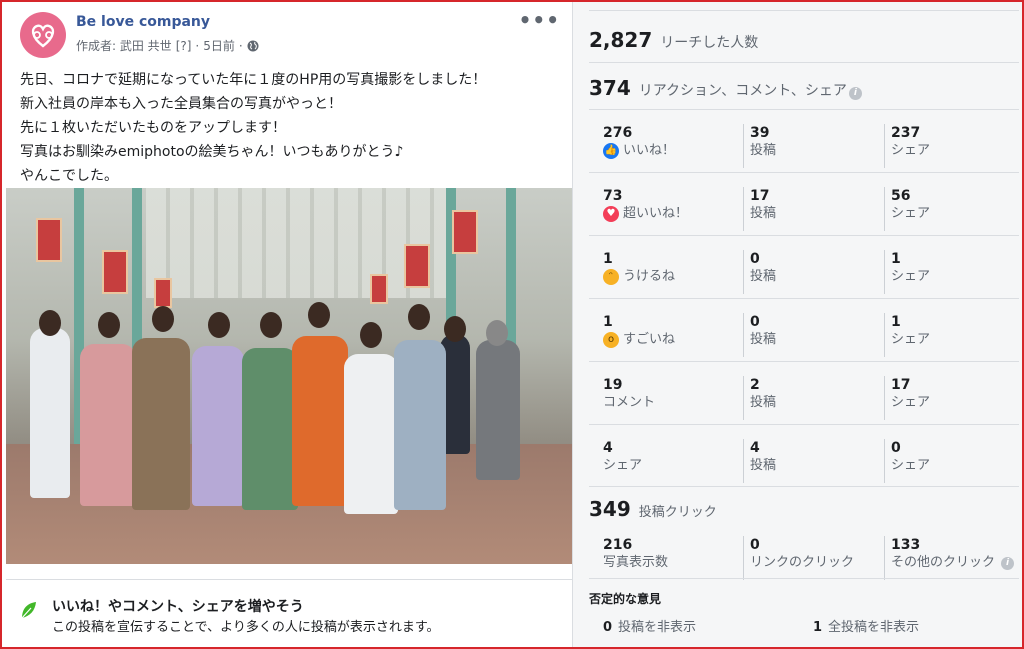 Image resolution: width=1024 pixels, height=649 pixels. I want to click on post-text-line: 先日、コロナで延期になっていた年に１度のHP用の写真撮影をしました！, so click(253, 80).